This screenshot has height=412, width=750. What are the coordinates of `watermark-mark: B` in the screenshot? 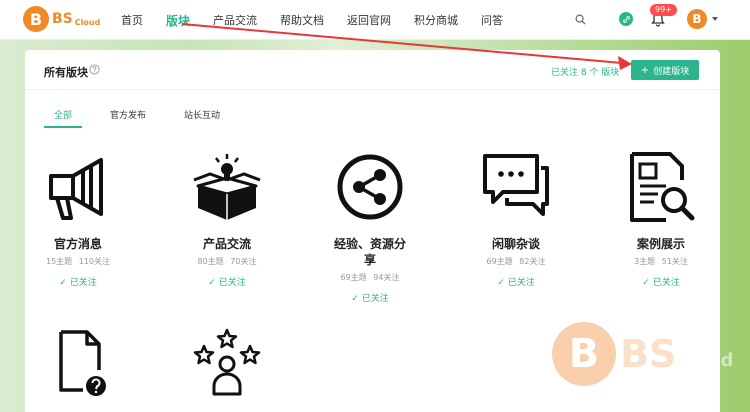 It's located at (584, 354).